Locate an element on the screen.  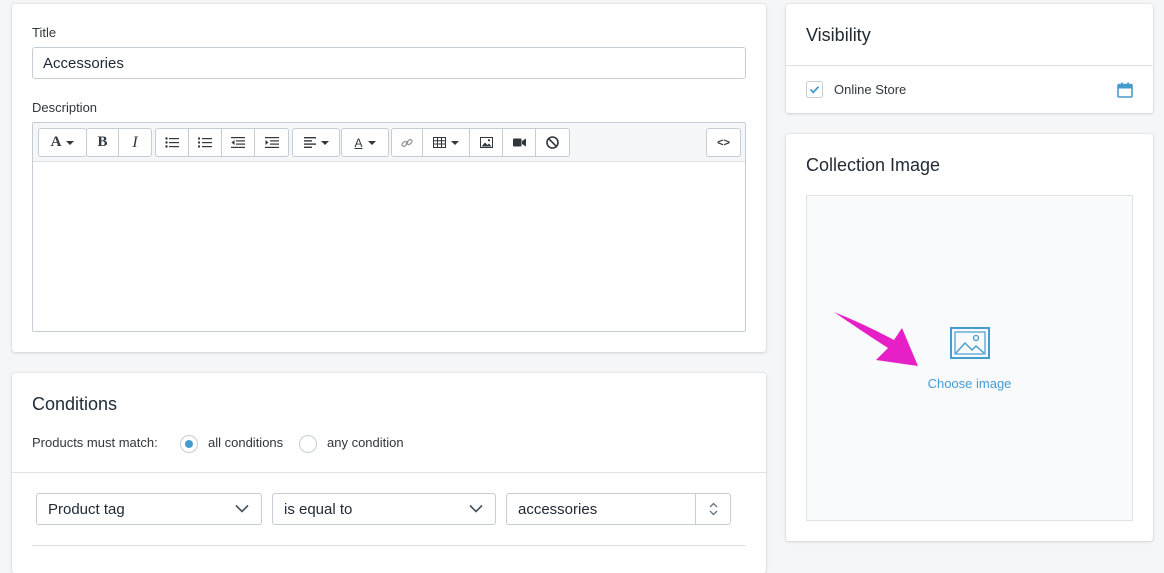
condition-operator-value: is equal to is located at coordinates (318, 509).